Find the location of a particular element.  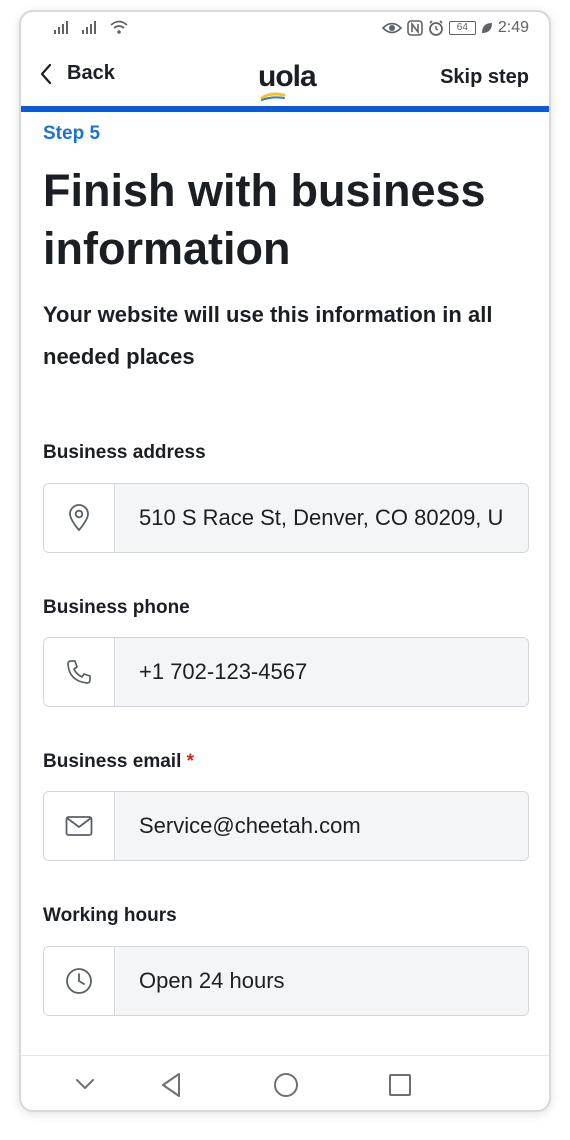

phone-icon-box is located at coordinates (79, 672).